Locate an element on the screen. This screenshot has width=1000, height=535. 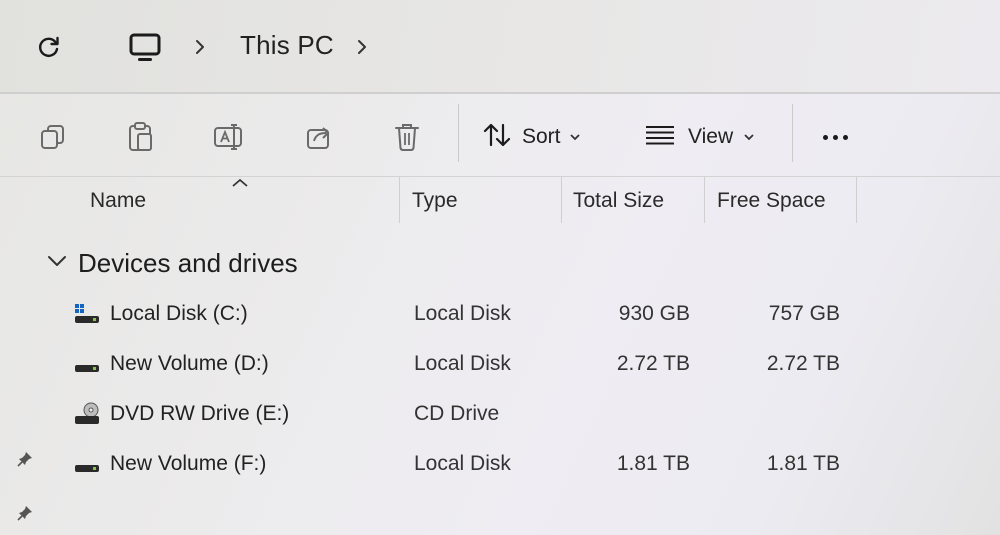
drive-name: New Volume (D:) is located at coordinates (189, 363).